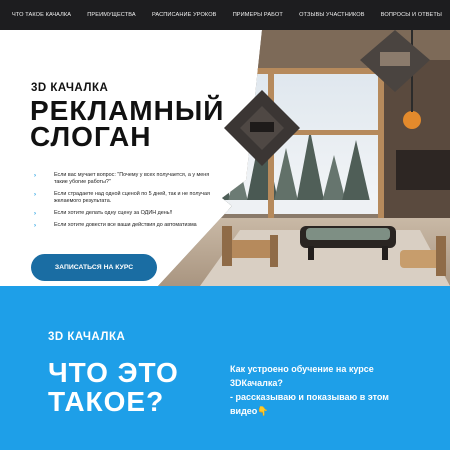 This screenshot has width=450, height=450. I want to click on about-text-line-3: - рассказываю и показываю в этом, so click(309, 397).